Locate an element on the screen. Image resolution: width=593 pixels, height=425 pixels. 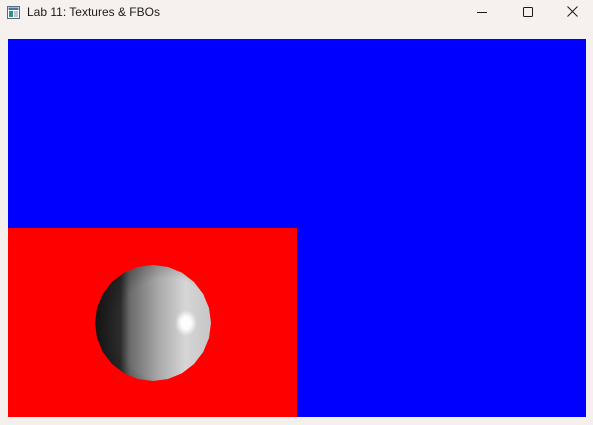
maximize-button is located at coordinates (528, 13).